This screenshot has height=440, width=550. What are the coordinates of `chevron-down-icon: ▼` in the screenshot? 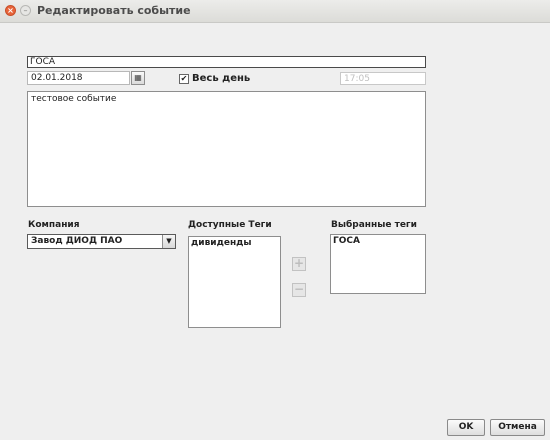 It's located at (168, 241).